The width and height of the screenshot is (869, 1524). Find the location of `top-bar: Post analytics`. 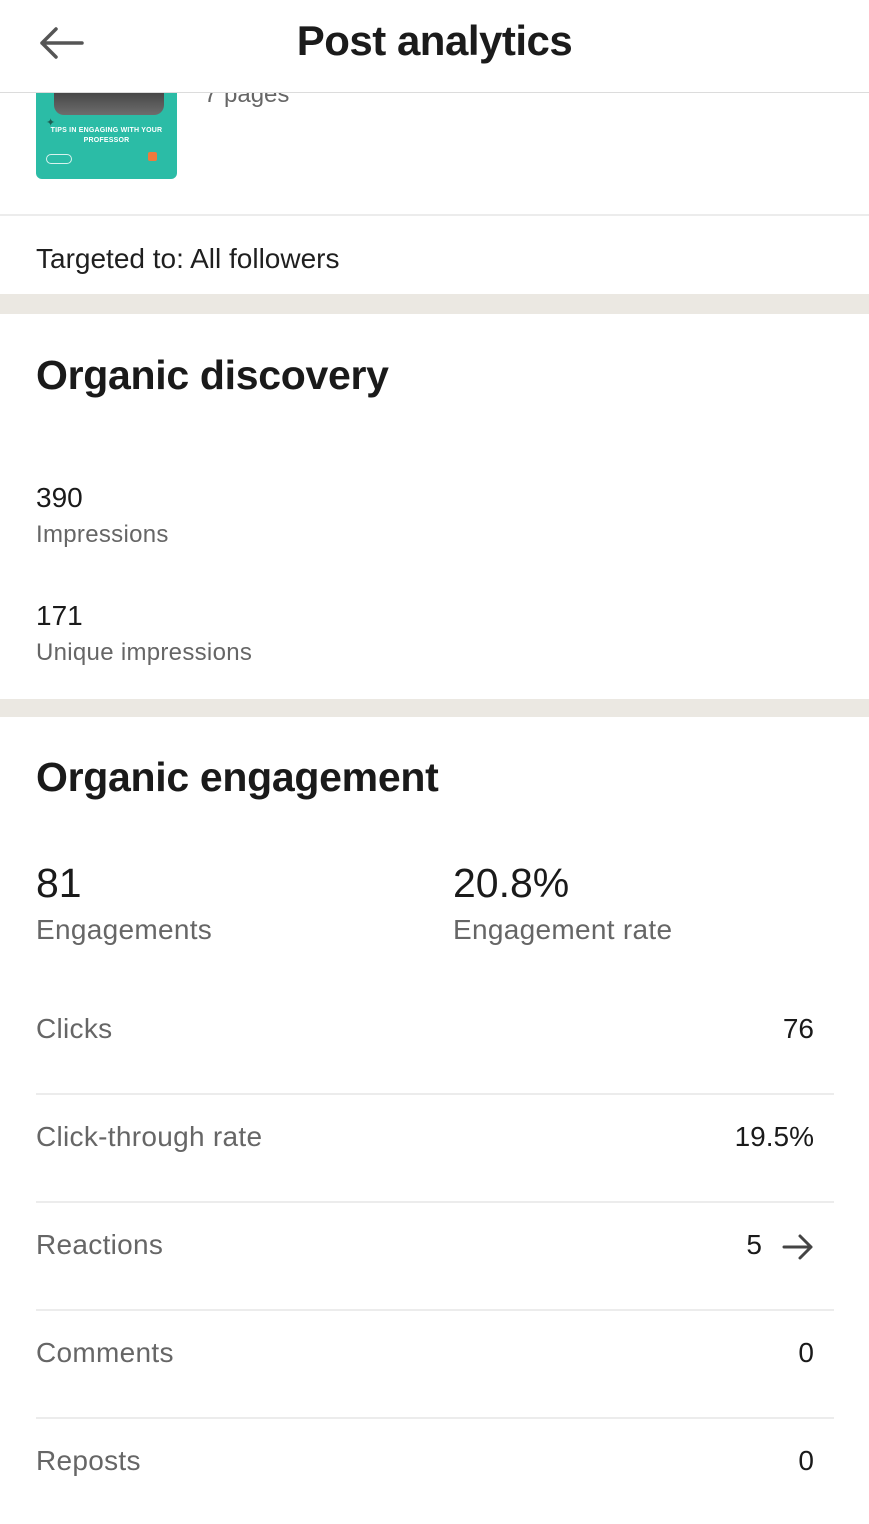

top-bar: Post analytics is located at coordinates (434, 46).